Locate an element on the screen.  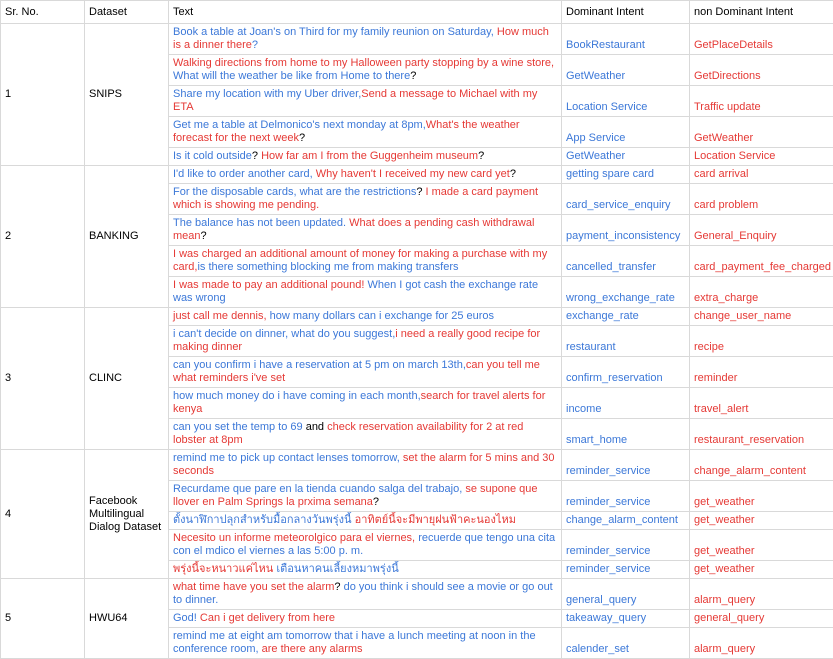
header-sr-no: Sr. No. is located at coordinates (43, 12).